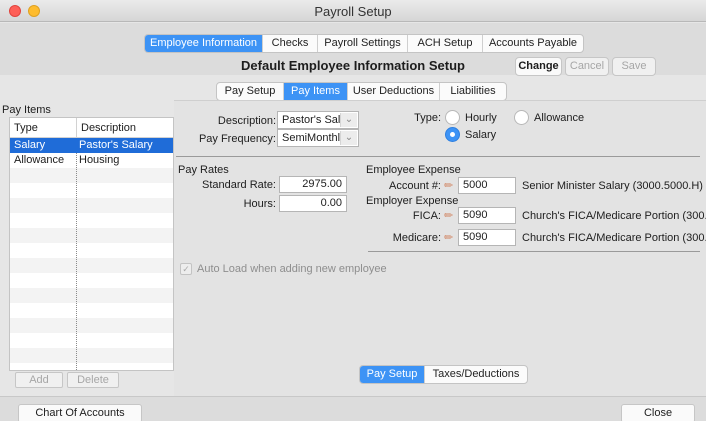 The image size is (706, 421). I want to click on pay-items-label: Pay Items, so click(26, 110).